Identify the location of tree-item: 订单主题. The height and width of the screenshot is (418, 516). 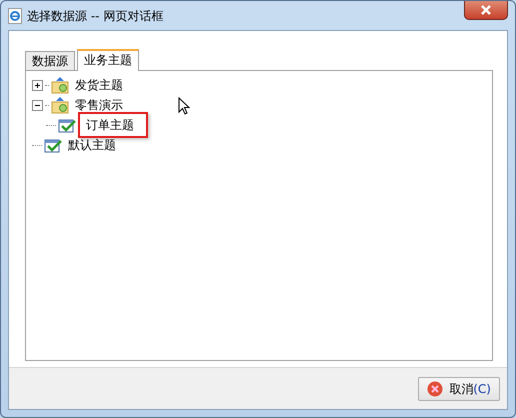
(113, 125).